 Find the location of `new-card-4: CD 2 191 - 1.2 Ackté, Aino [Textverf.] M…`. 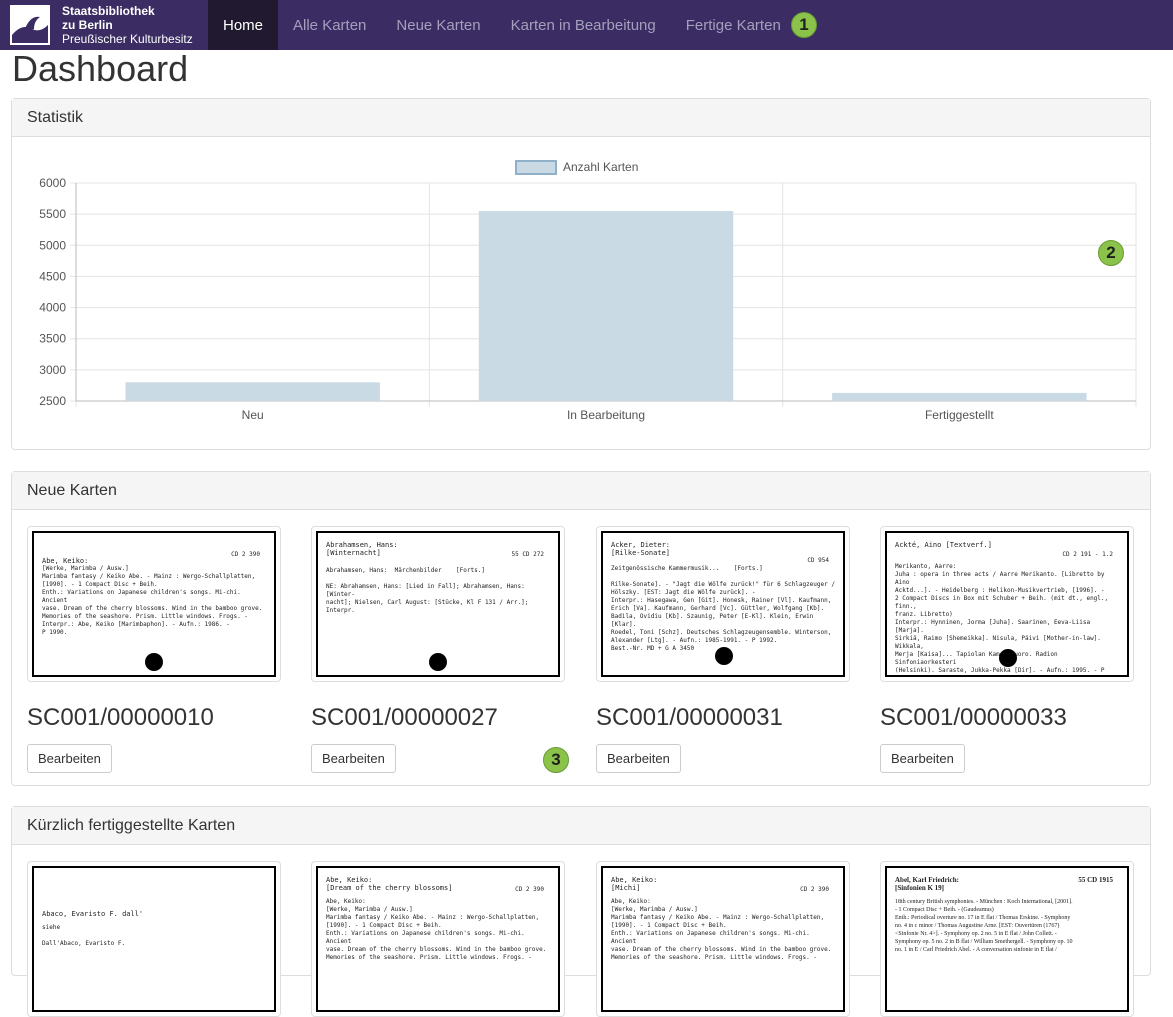

new-card-4: CD 2 191 - 1.2 Ackté, Aino [Textverf.] M… is located at coordinates (1007, 649).